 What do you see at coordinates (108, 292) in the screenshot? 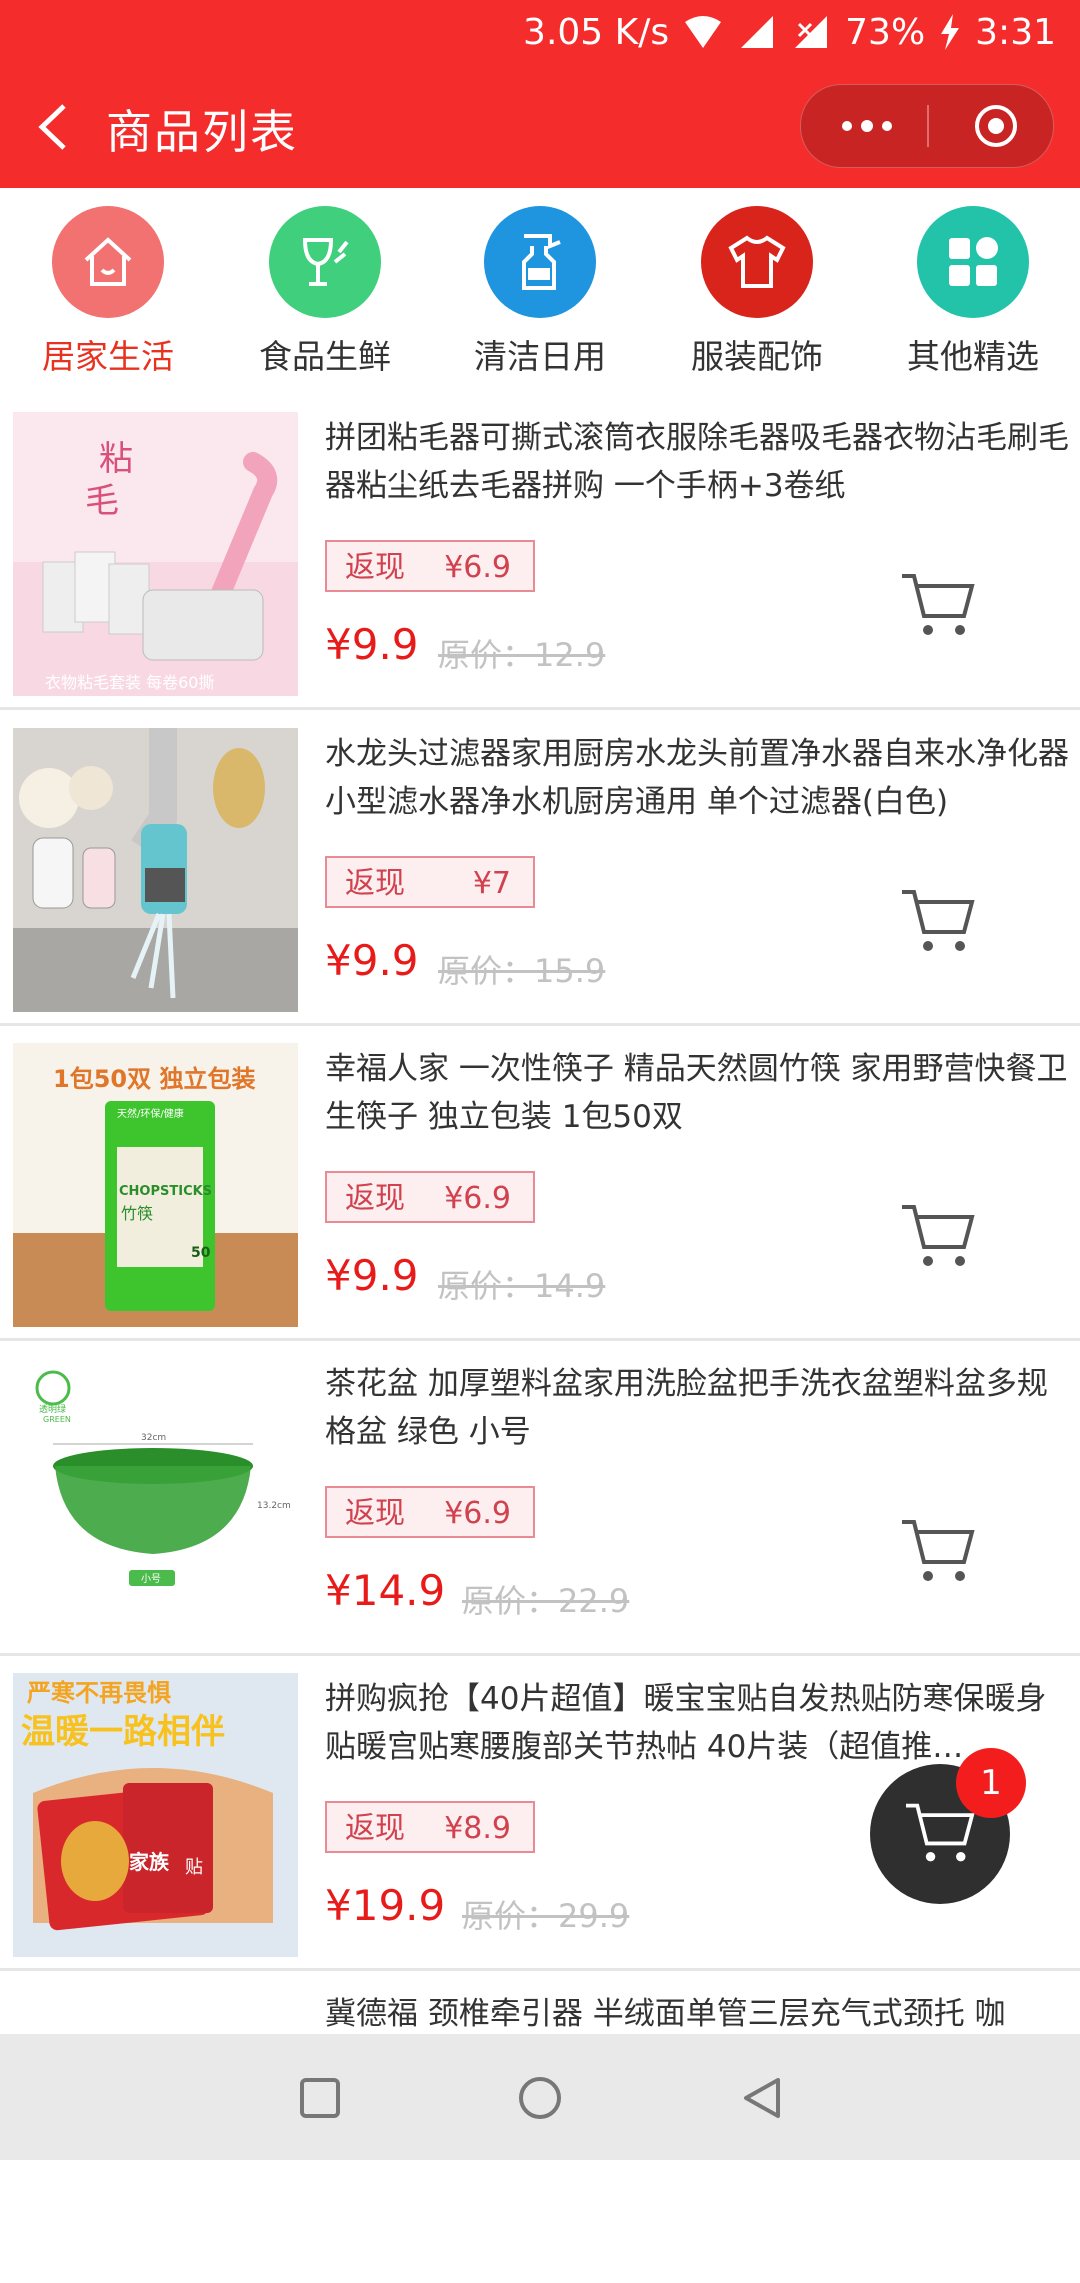
I see `category-home: 居家生活` at bounding box center [108, 292].